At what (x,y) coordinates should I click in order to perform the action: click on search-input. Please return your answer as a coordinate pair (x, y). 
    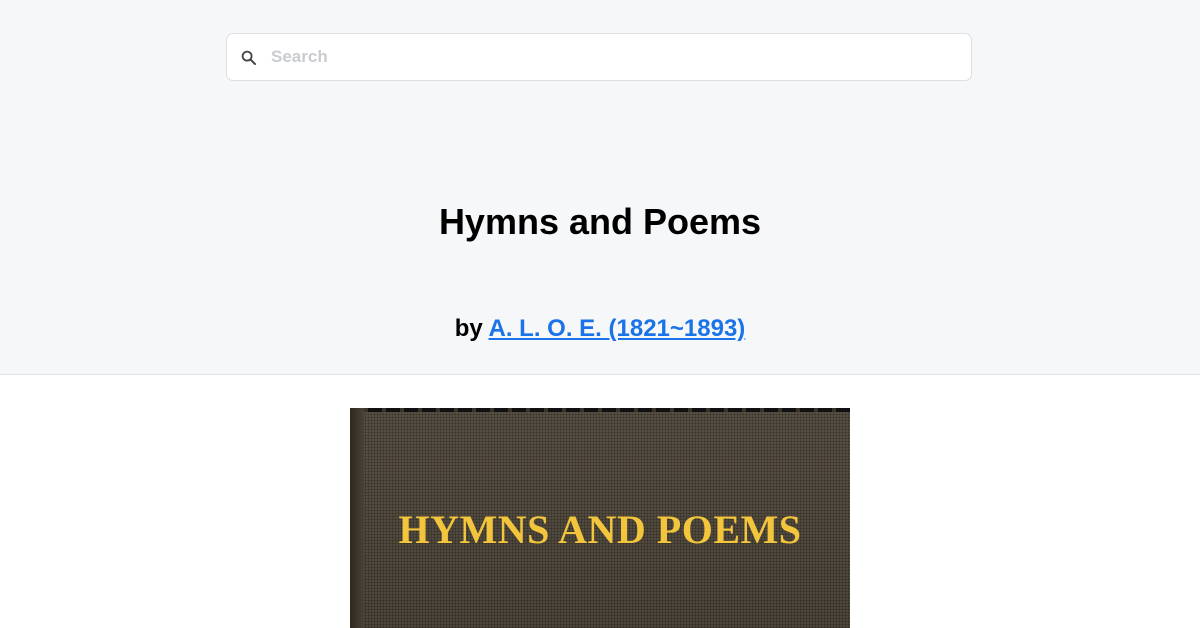
    Looking at the image, I should click on (616, 57).